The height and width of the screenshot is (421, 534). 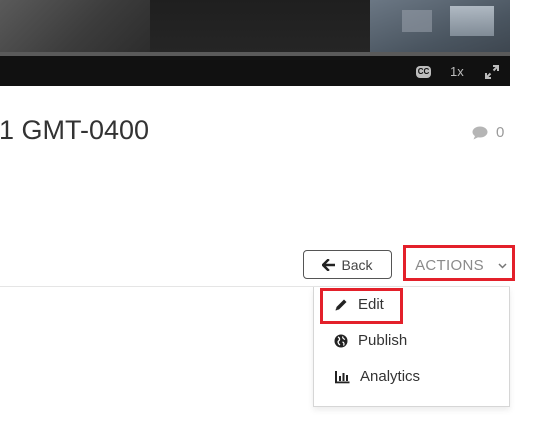 What do you see at coordinates (449, 265) in the screenshot?
I see `actions-button-label: ACTIONS` at bounding box center [449, 265].